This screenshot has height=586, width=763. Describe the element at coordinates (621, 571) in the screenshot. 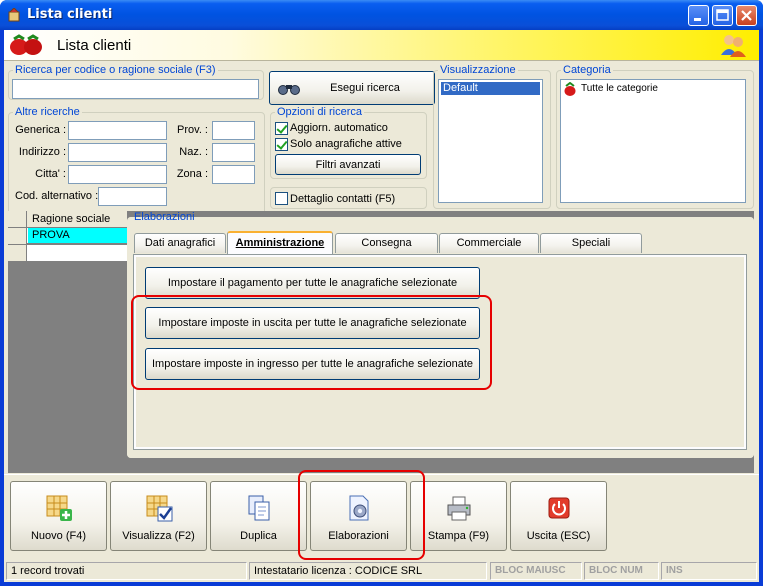

I see `status-num: BLOC NUM` at that location.